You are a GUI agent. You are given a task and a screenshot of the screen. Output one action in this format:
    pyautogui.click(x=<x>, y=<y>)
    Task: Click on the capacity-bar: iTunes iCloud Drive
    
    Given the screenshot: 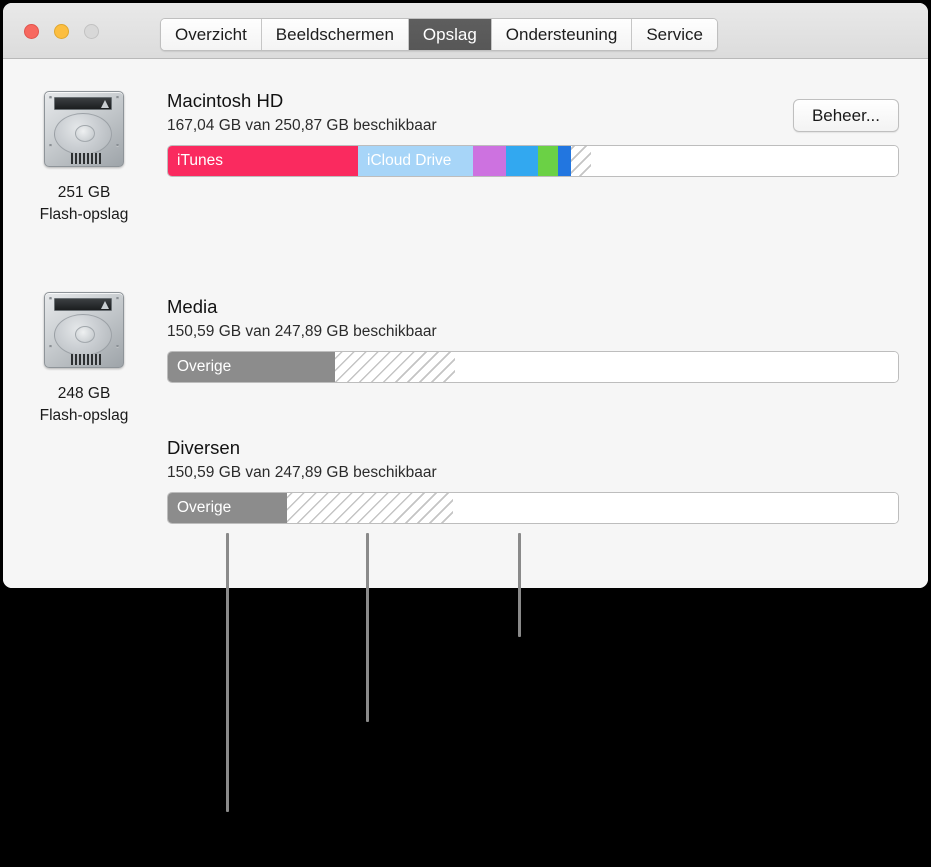 What is the action you would take?
    pyautogui.click(x=533, y=160)
    